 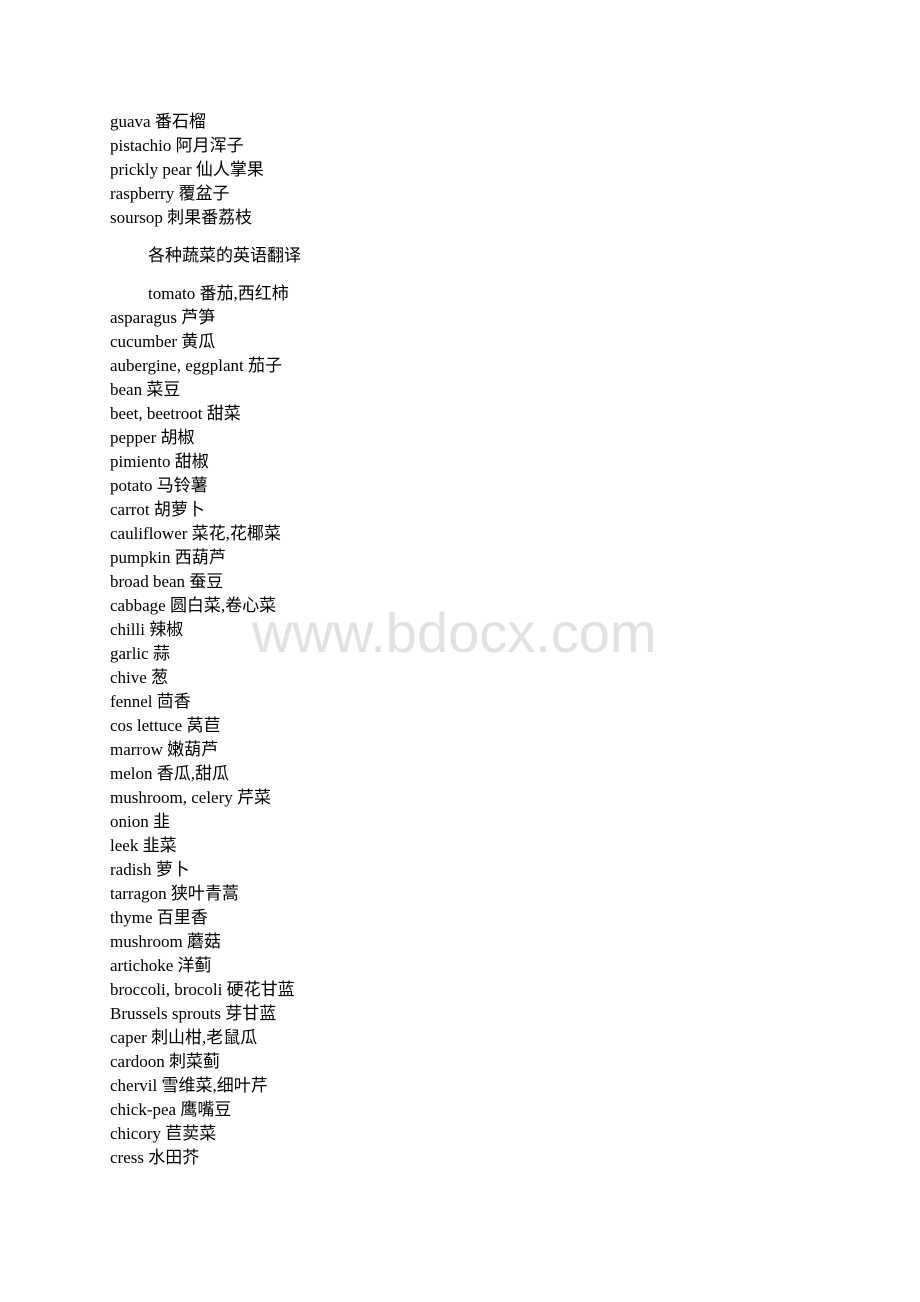 I want to click on english-term: guava, so click(x=130, y=121).